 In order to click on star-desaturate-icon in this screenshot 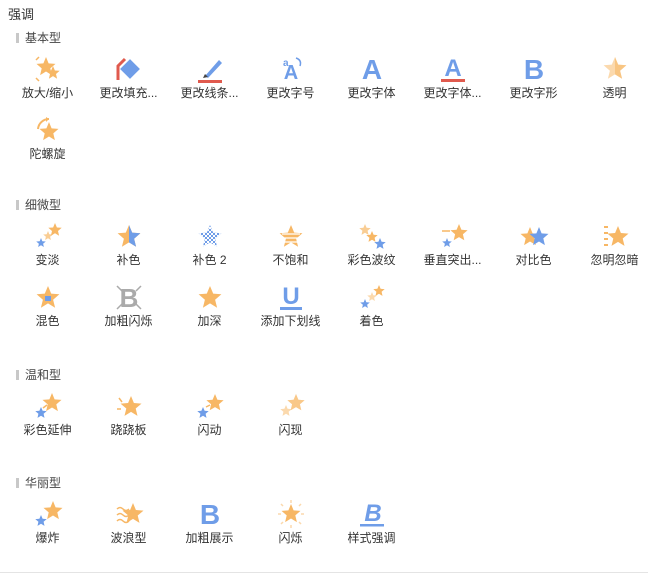, I will do `click(290, 236)`.